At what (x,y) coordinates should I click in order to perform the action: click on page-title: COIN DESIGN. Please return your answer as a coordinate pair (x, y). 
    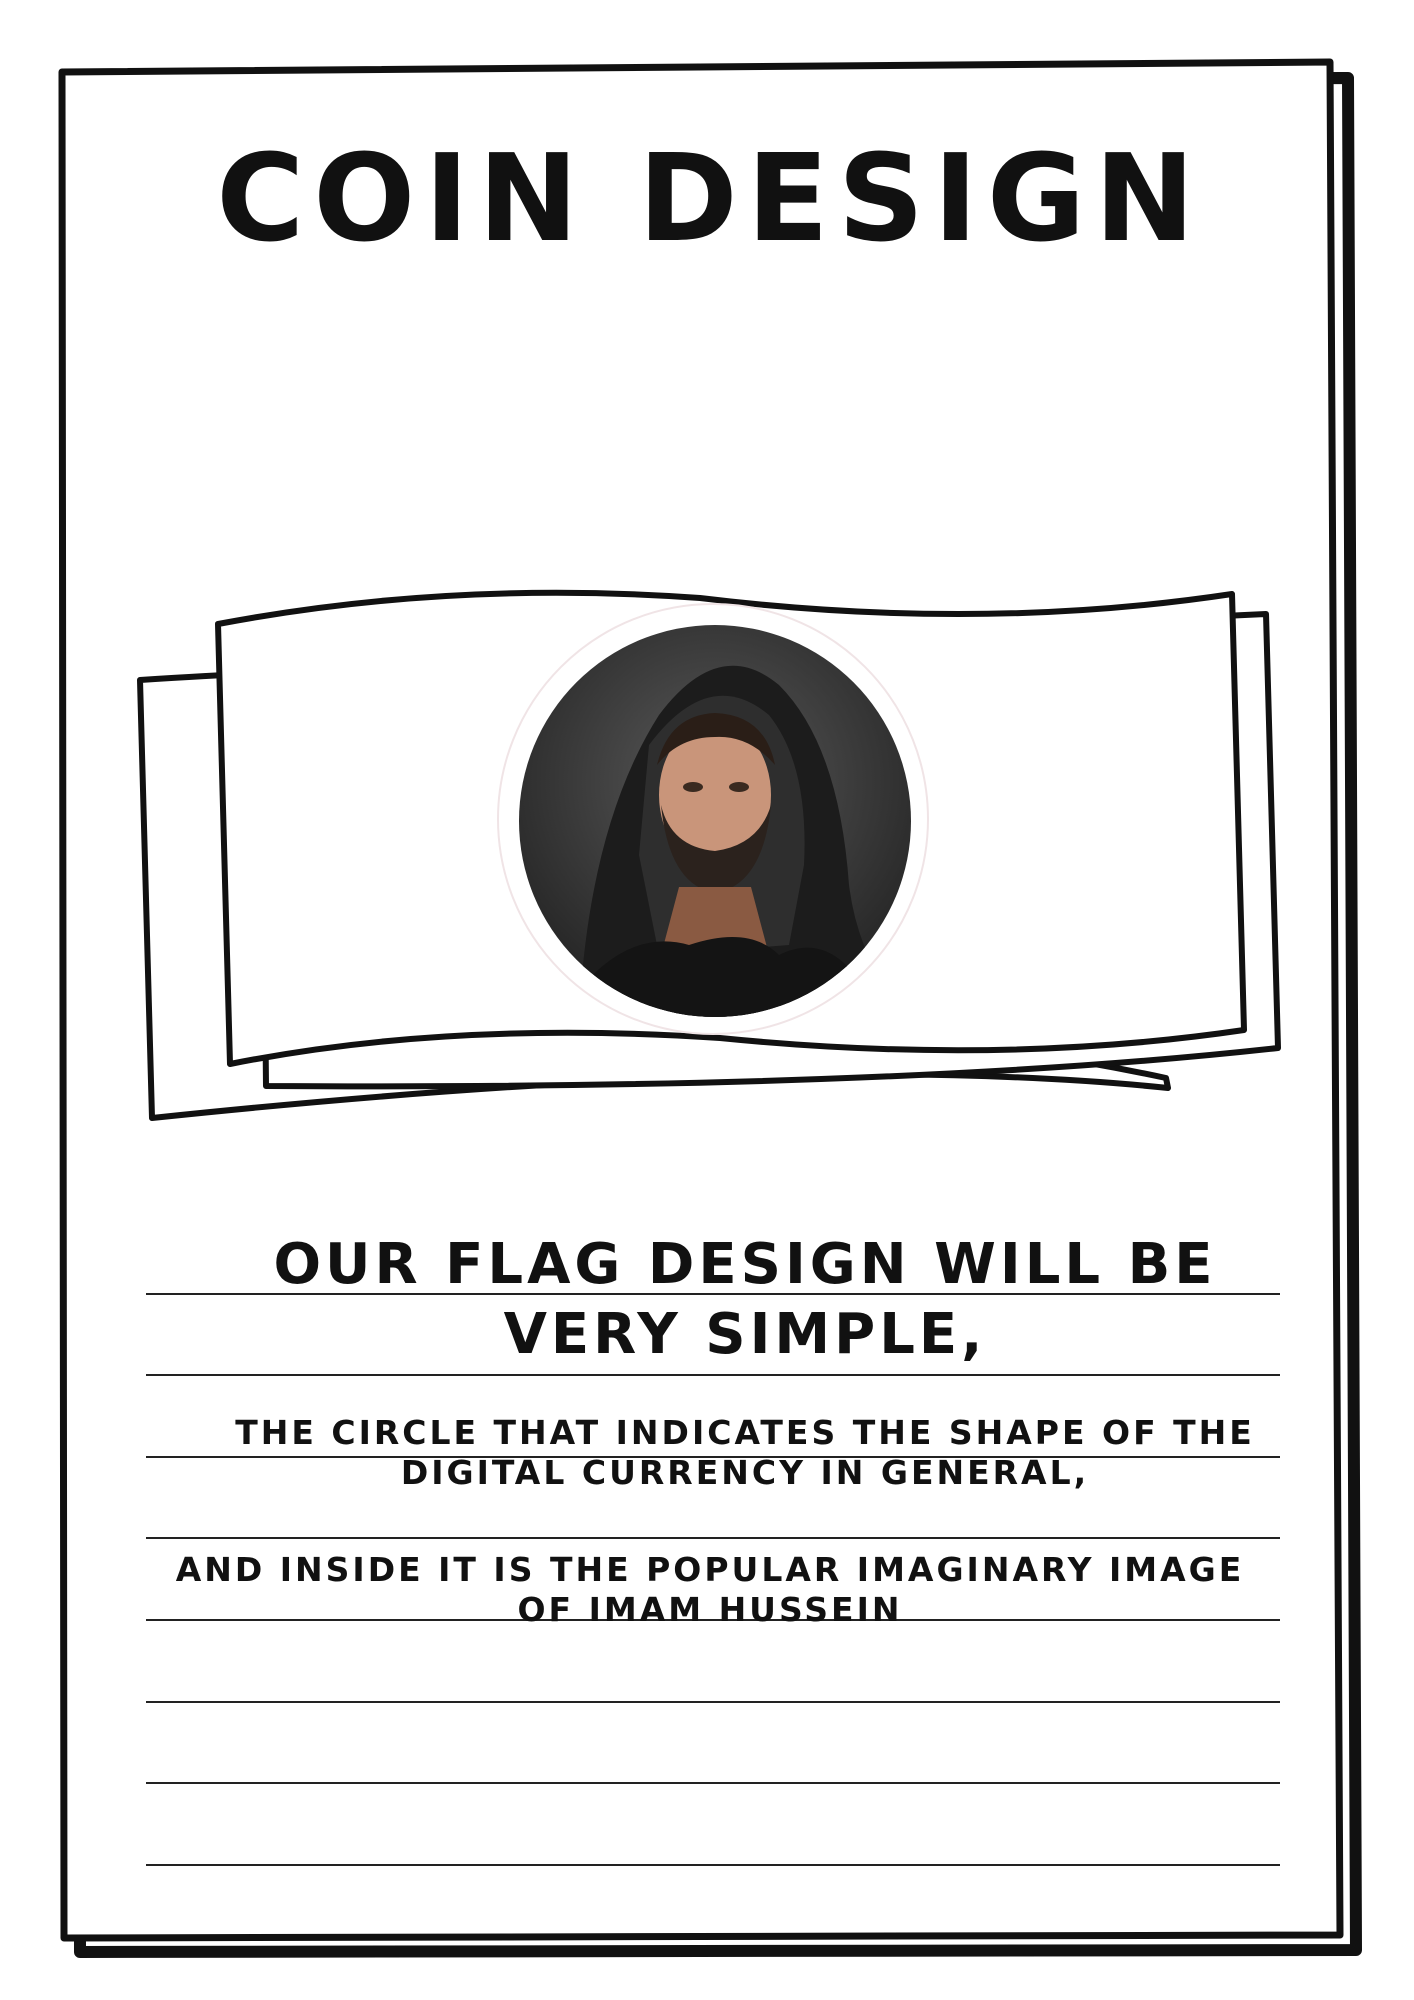
    Looking at the image, I should click on (710, 199).